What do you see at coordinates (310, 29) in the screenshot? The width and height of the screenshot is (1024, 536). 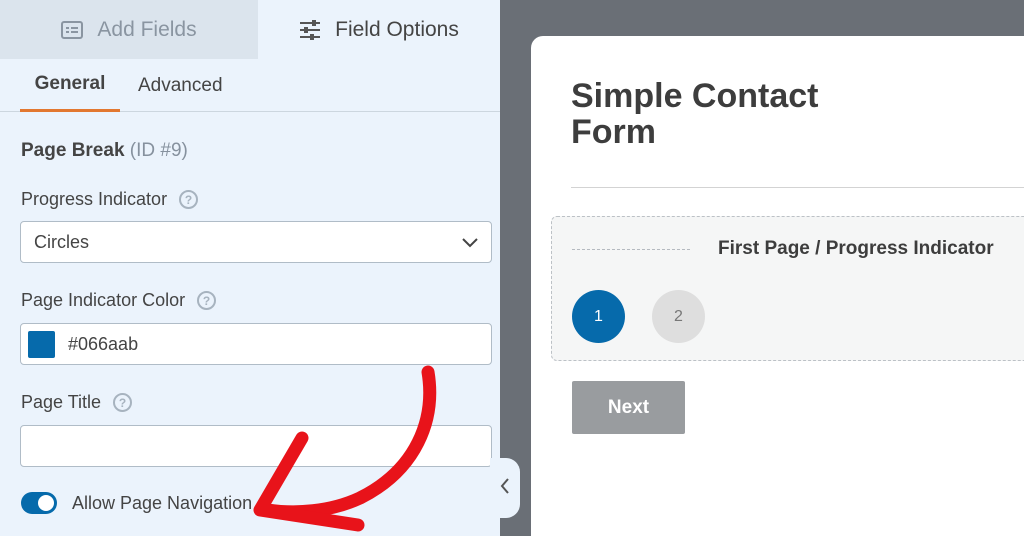 I see `sliders-icon` at bounding box center [310, 29].